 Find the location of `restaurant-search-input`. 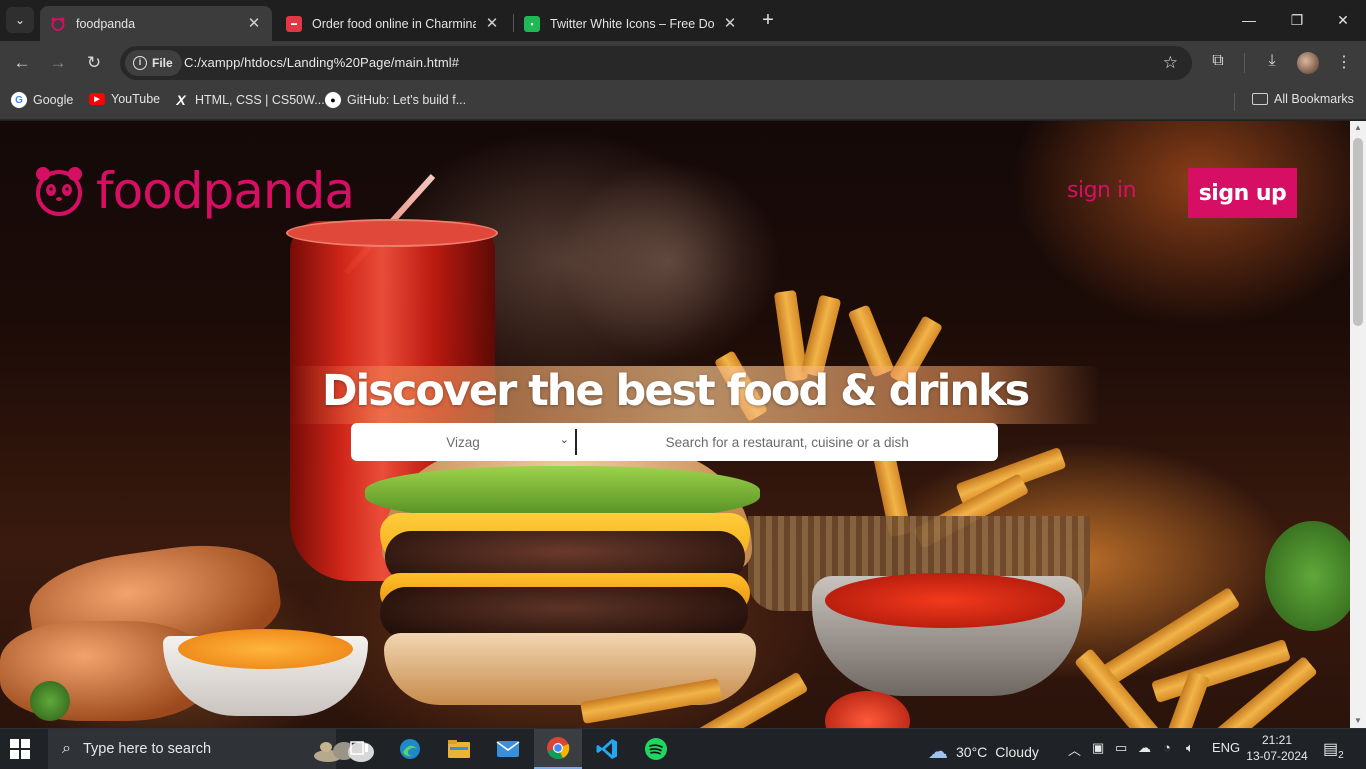

restaurant-search-input is located at coordinates (787, 442).